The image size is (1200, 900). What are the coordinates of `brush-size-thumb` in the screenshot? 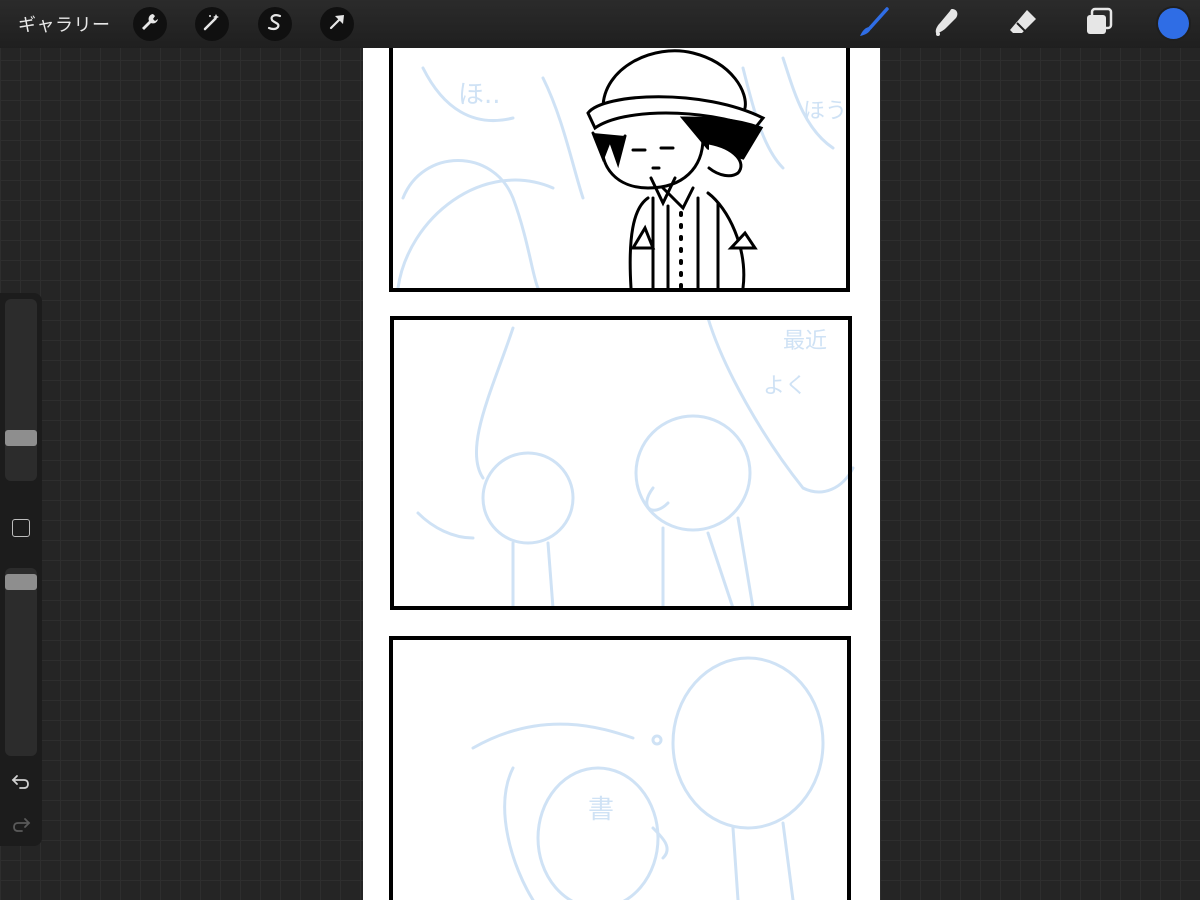 It's located at (21, 438).